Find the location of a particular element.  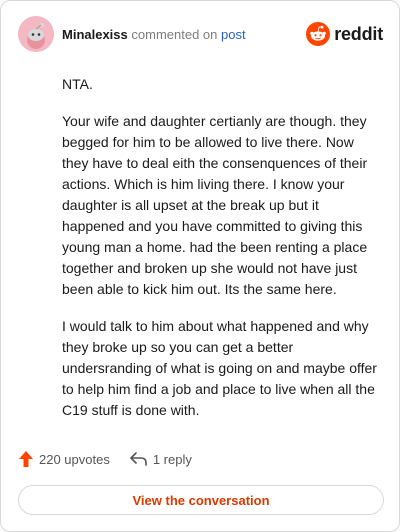

brand-logo: reddit is located at coordinates (344, 34).